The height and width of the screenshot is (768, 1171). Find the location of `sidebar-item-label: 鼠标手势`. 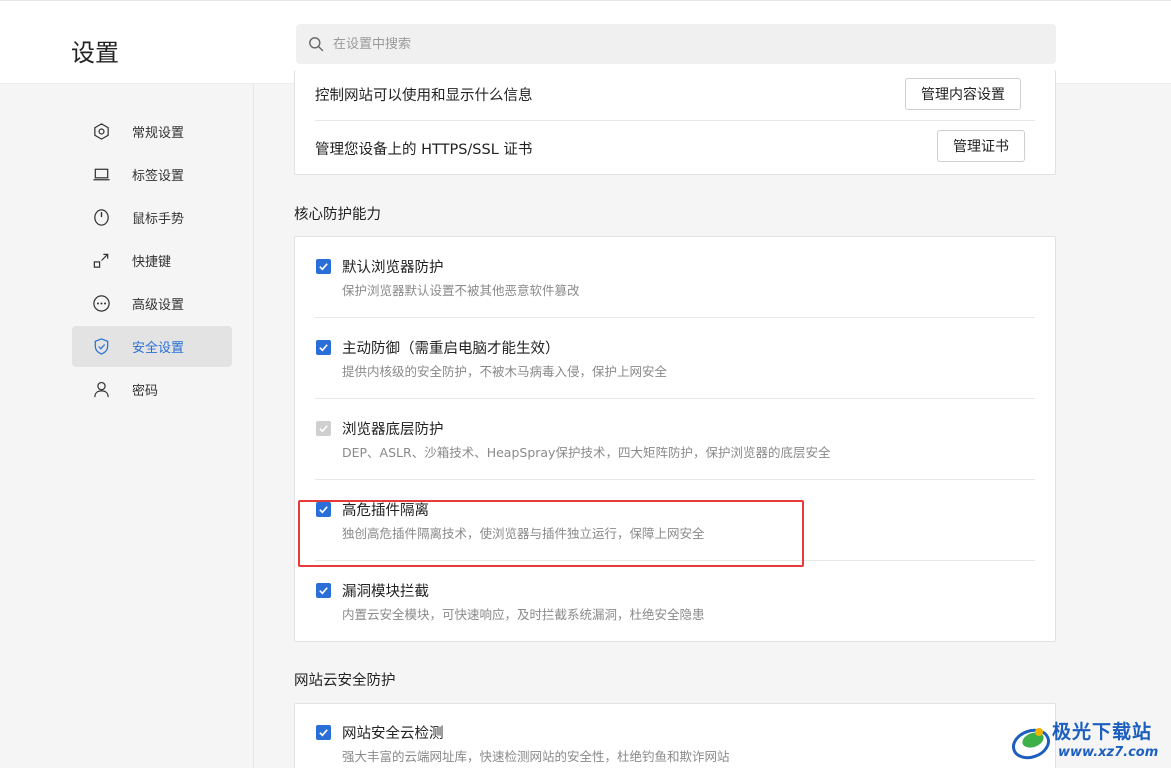

sidebar-item-label: 鼠标手势 is located at coordinates (158, 219).